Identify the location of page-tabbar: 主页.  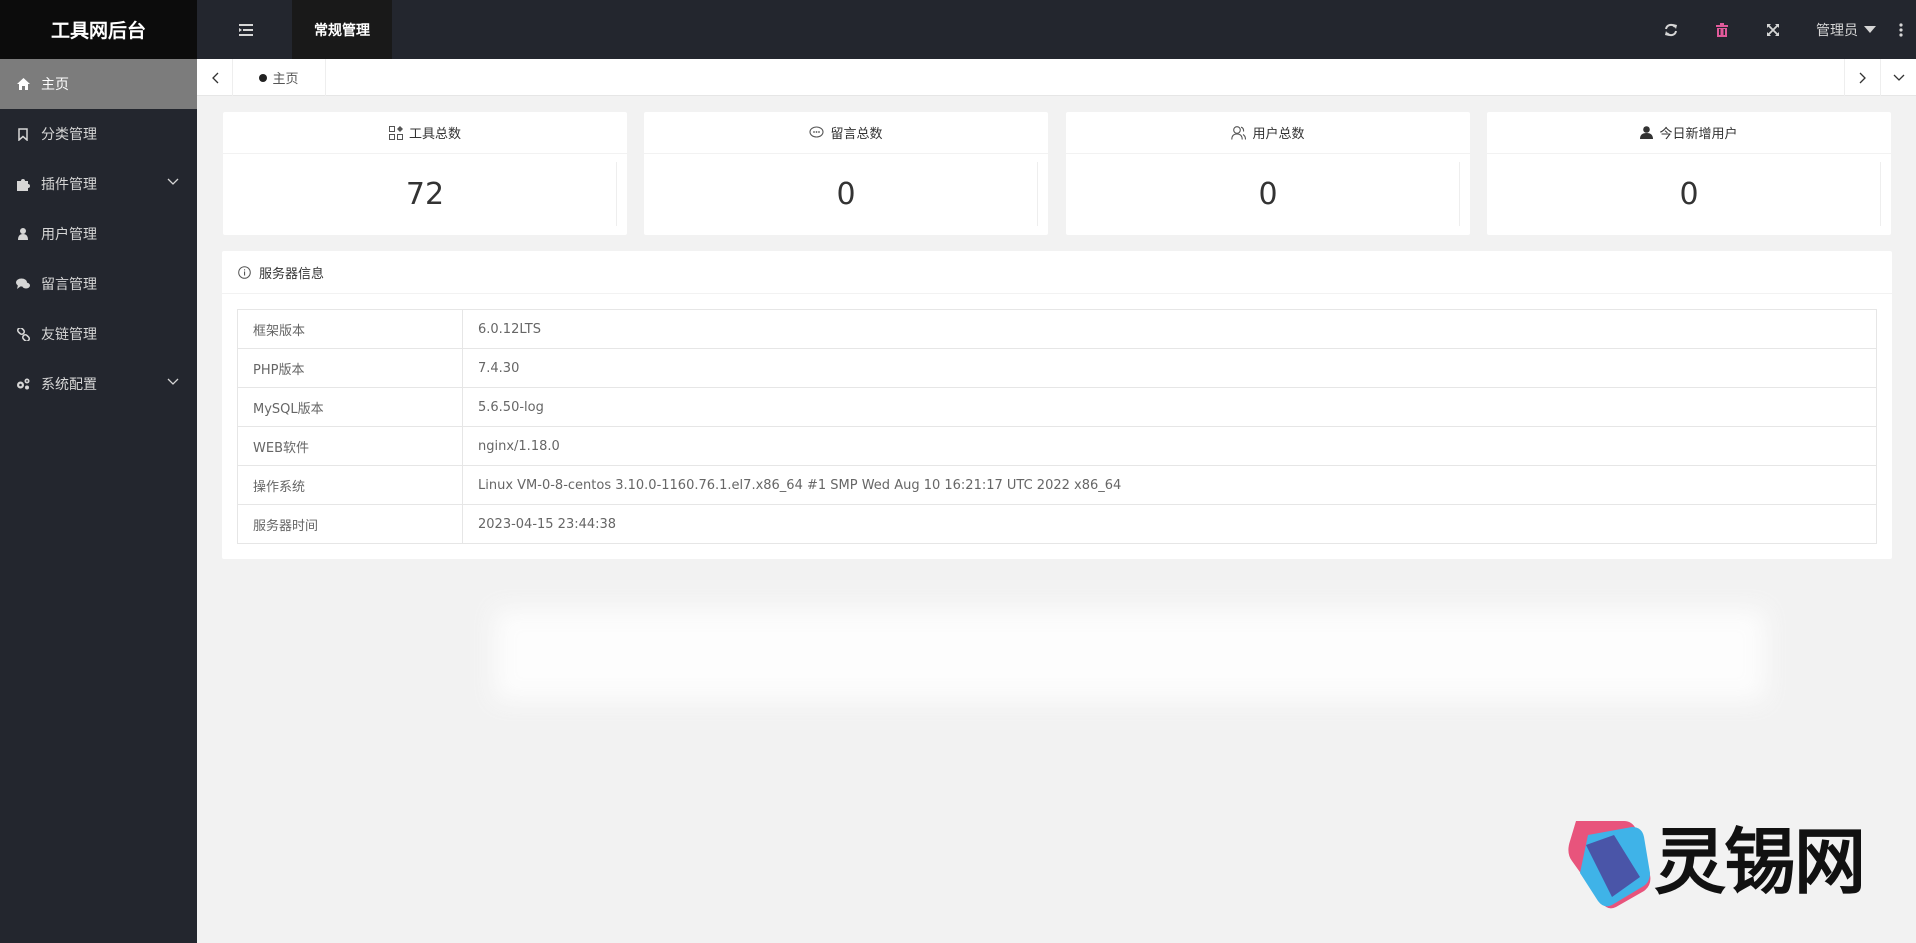
(1056, 77).